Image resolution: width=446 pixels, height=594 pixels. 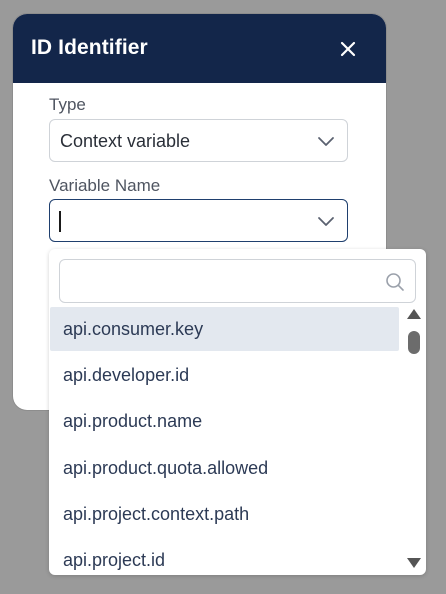 I want to click on type-select: Context variable, so click(x=198, y=140).